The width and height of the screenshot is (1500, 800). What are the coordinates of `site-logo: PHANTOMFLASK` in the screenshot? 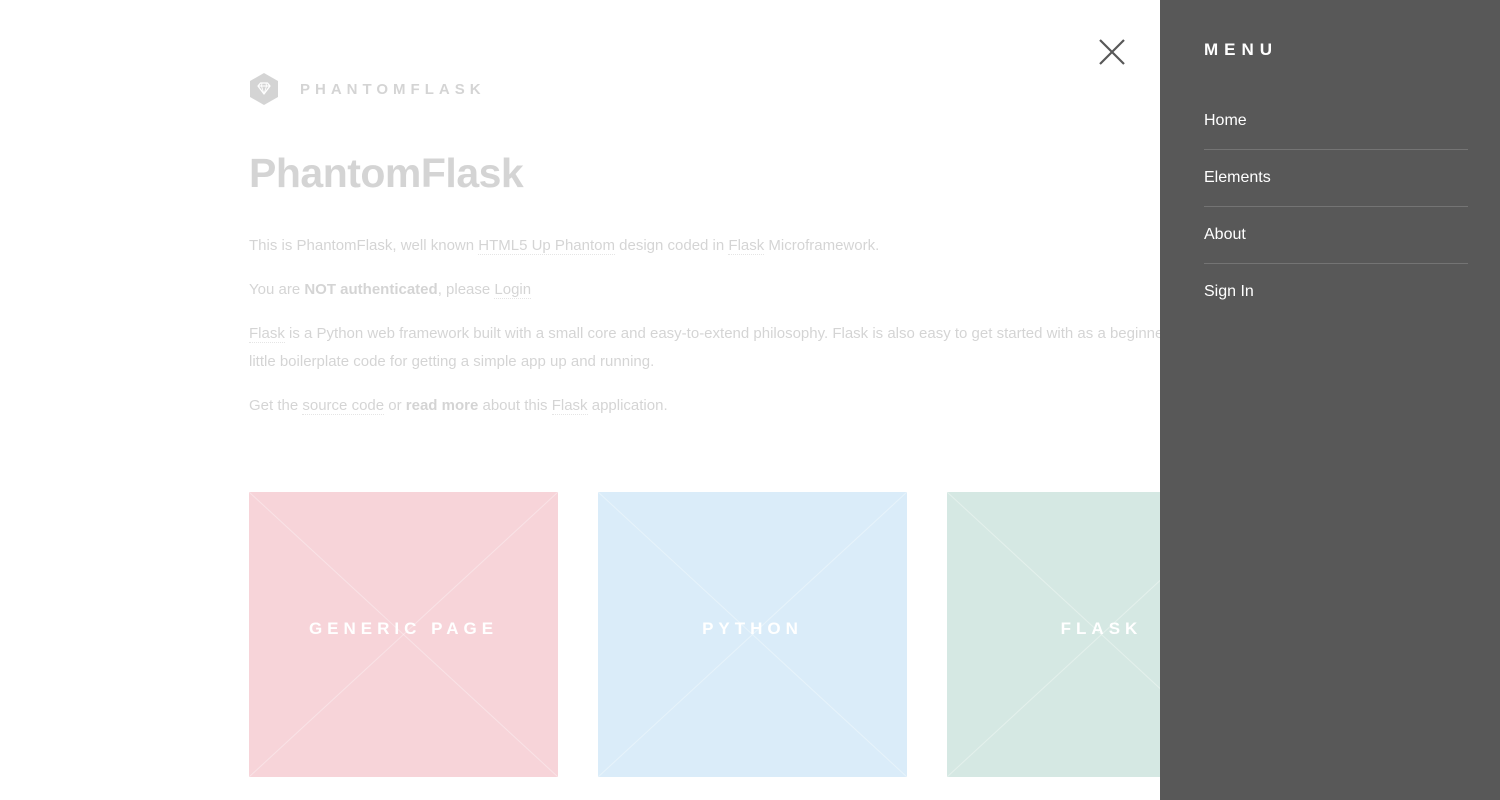 It's located at (367, 89).